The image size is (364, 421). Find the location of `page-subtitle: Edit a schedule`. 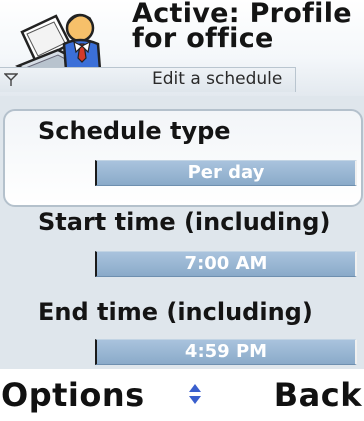

page-subtitle: Edit a schedule is located at coordinates (217, 79).